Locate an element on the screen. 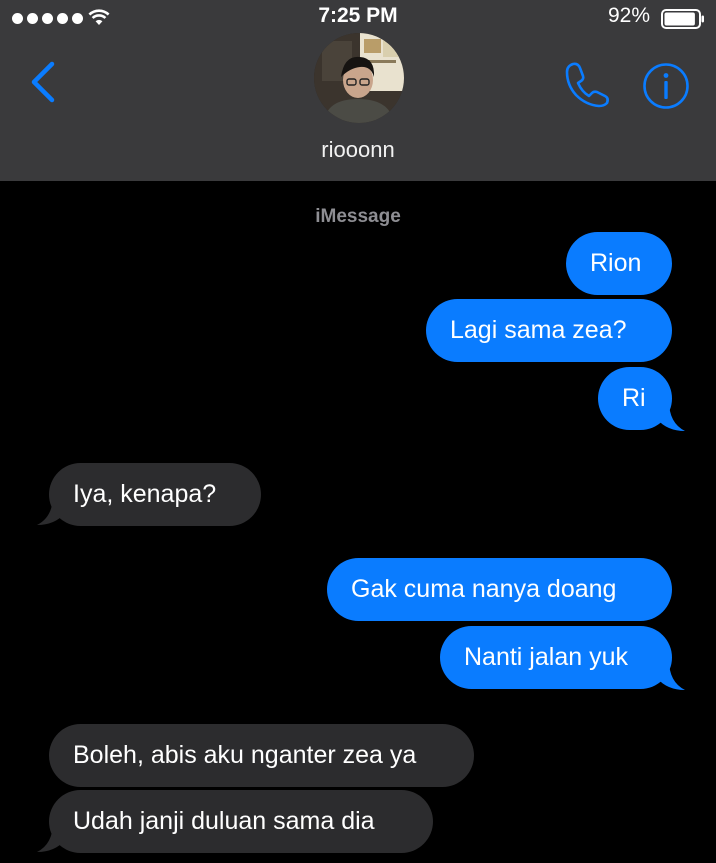  outgoing-message: Lagi sama zea? is located at coordinates (549, 330).